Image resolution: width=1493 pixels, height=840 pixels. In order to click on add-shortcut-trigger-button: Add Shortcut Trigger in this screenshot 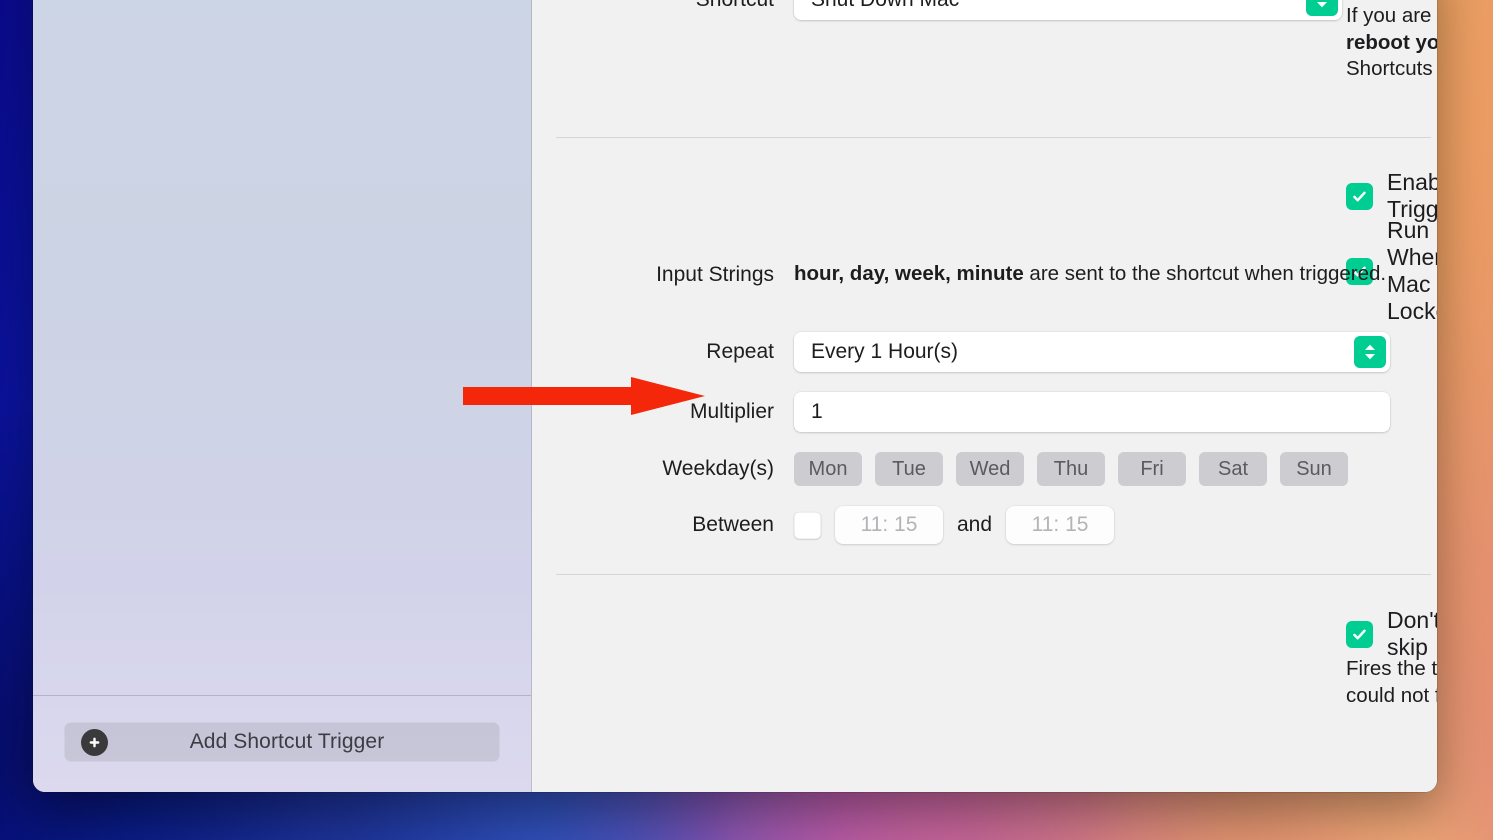, I will do `click(282, 742)`.